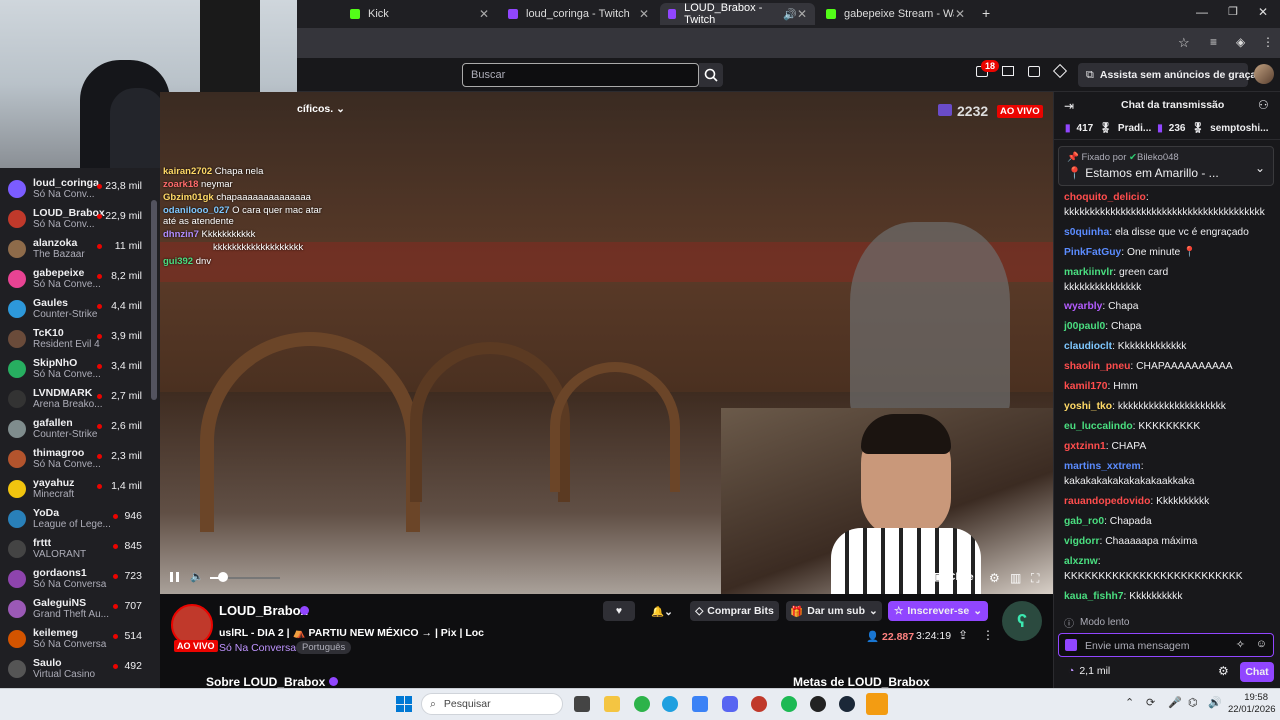 The image size is (1280, 720). I want to click on fullscreen-icon: ⛶, so click(1035, 578).